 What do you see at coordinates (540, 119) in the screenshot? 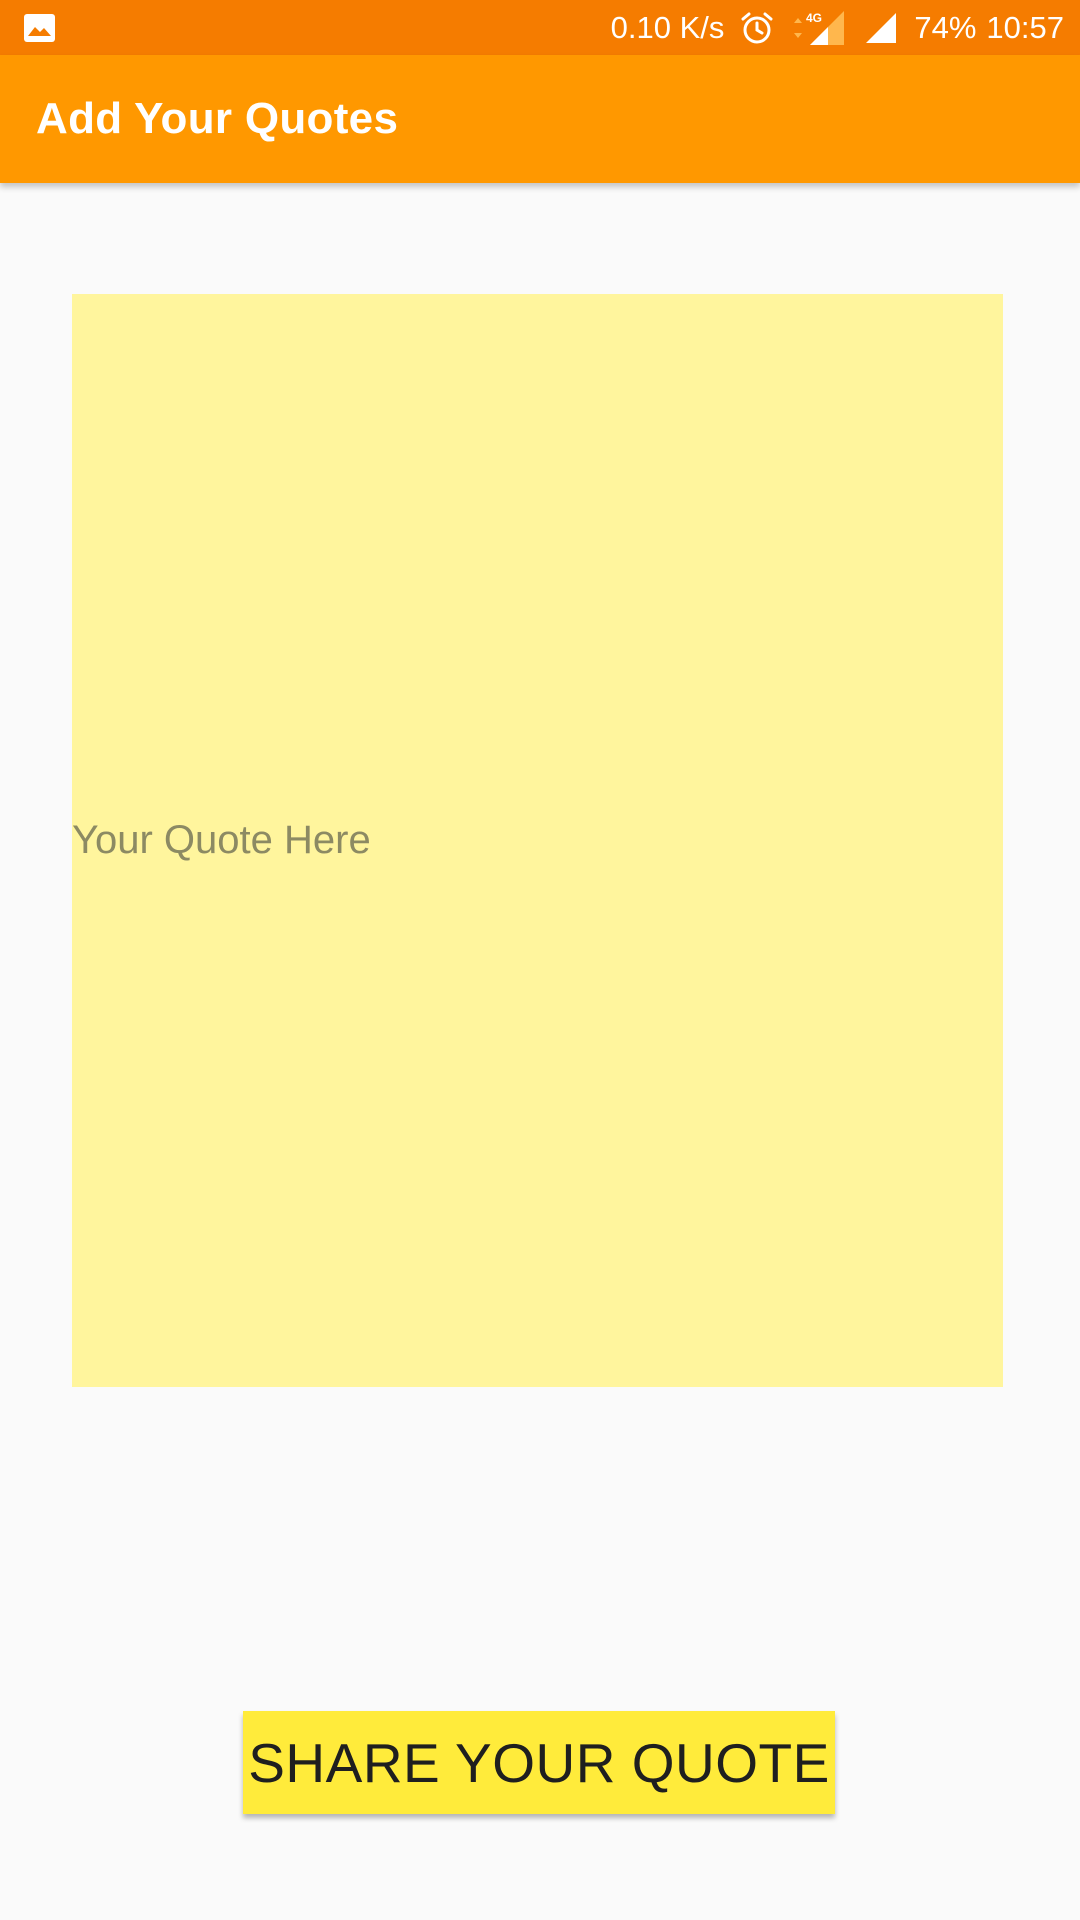
I see `app-bar: Add Your Quotes` at bounding box center [540, 119].